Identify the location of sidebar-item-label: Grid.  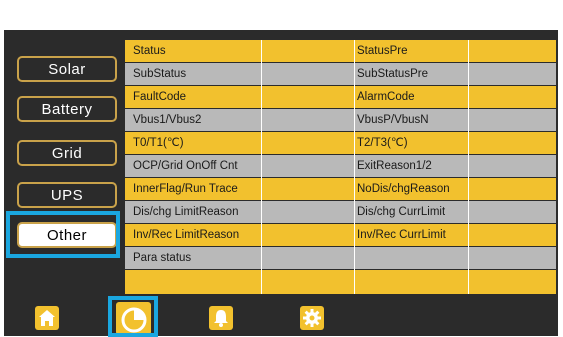
(67, 153).